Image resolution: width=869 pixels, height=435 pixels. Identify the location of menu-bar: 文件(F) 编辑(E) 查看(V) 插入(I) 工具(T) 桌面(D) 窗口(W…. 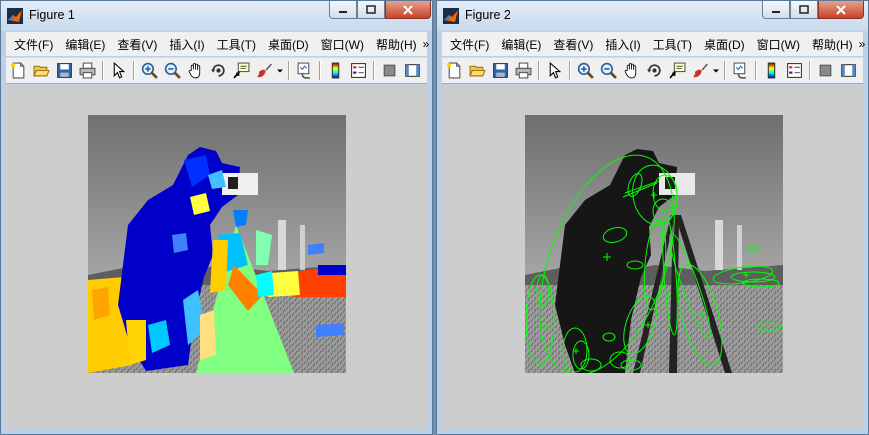
(217, 44).